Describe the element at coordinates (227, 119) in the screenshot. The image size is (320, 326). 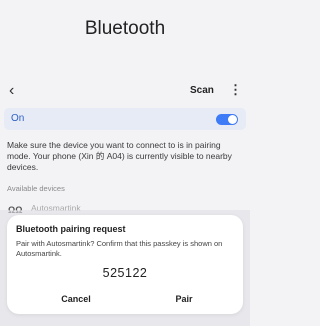
I see `bluetooth-switch` at that location.